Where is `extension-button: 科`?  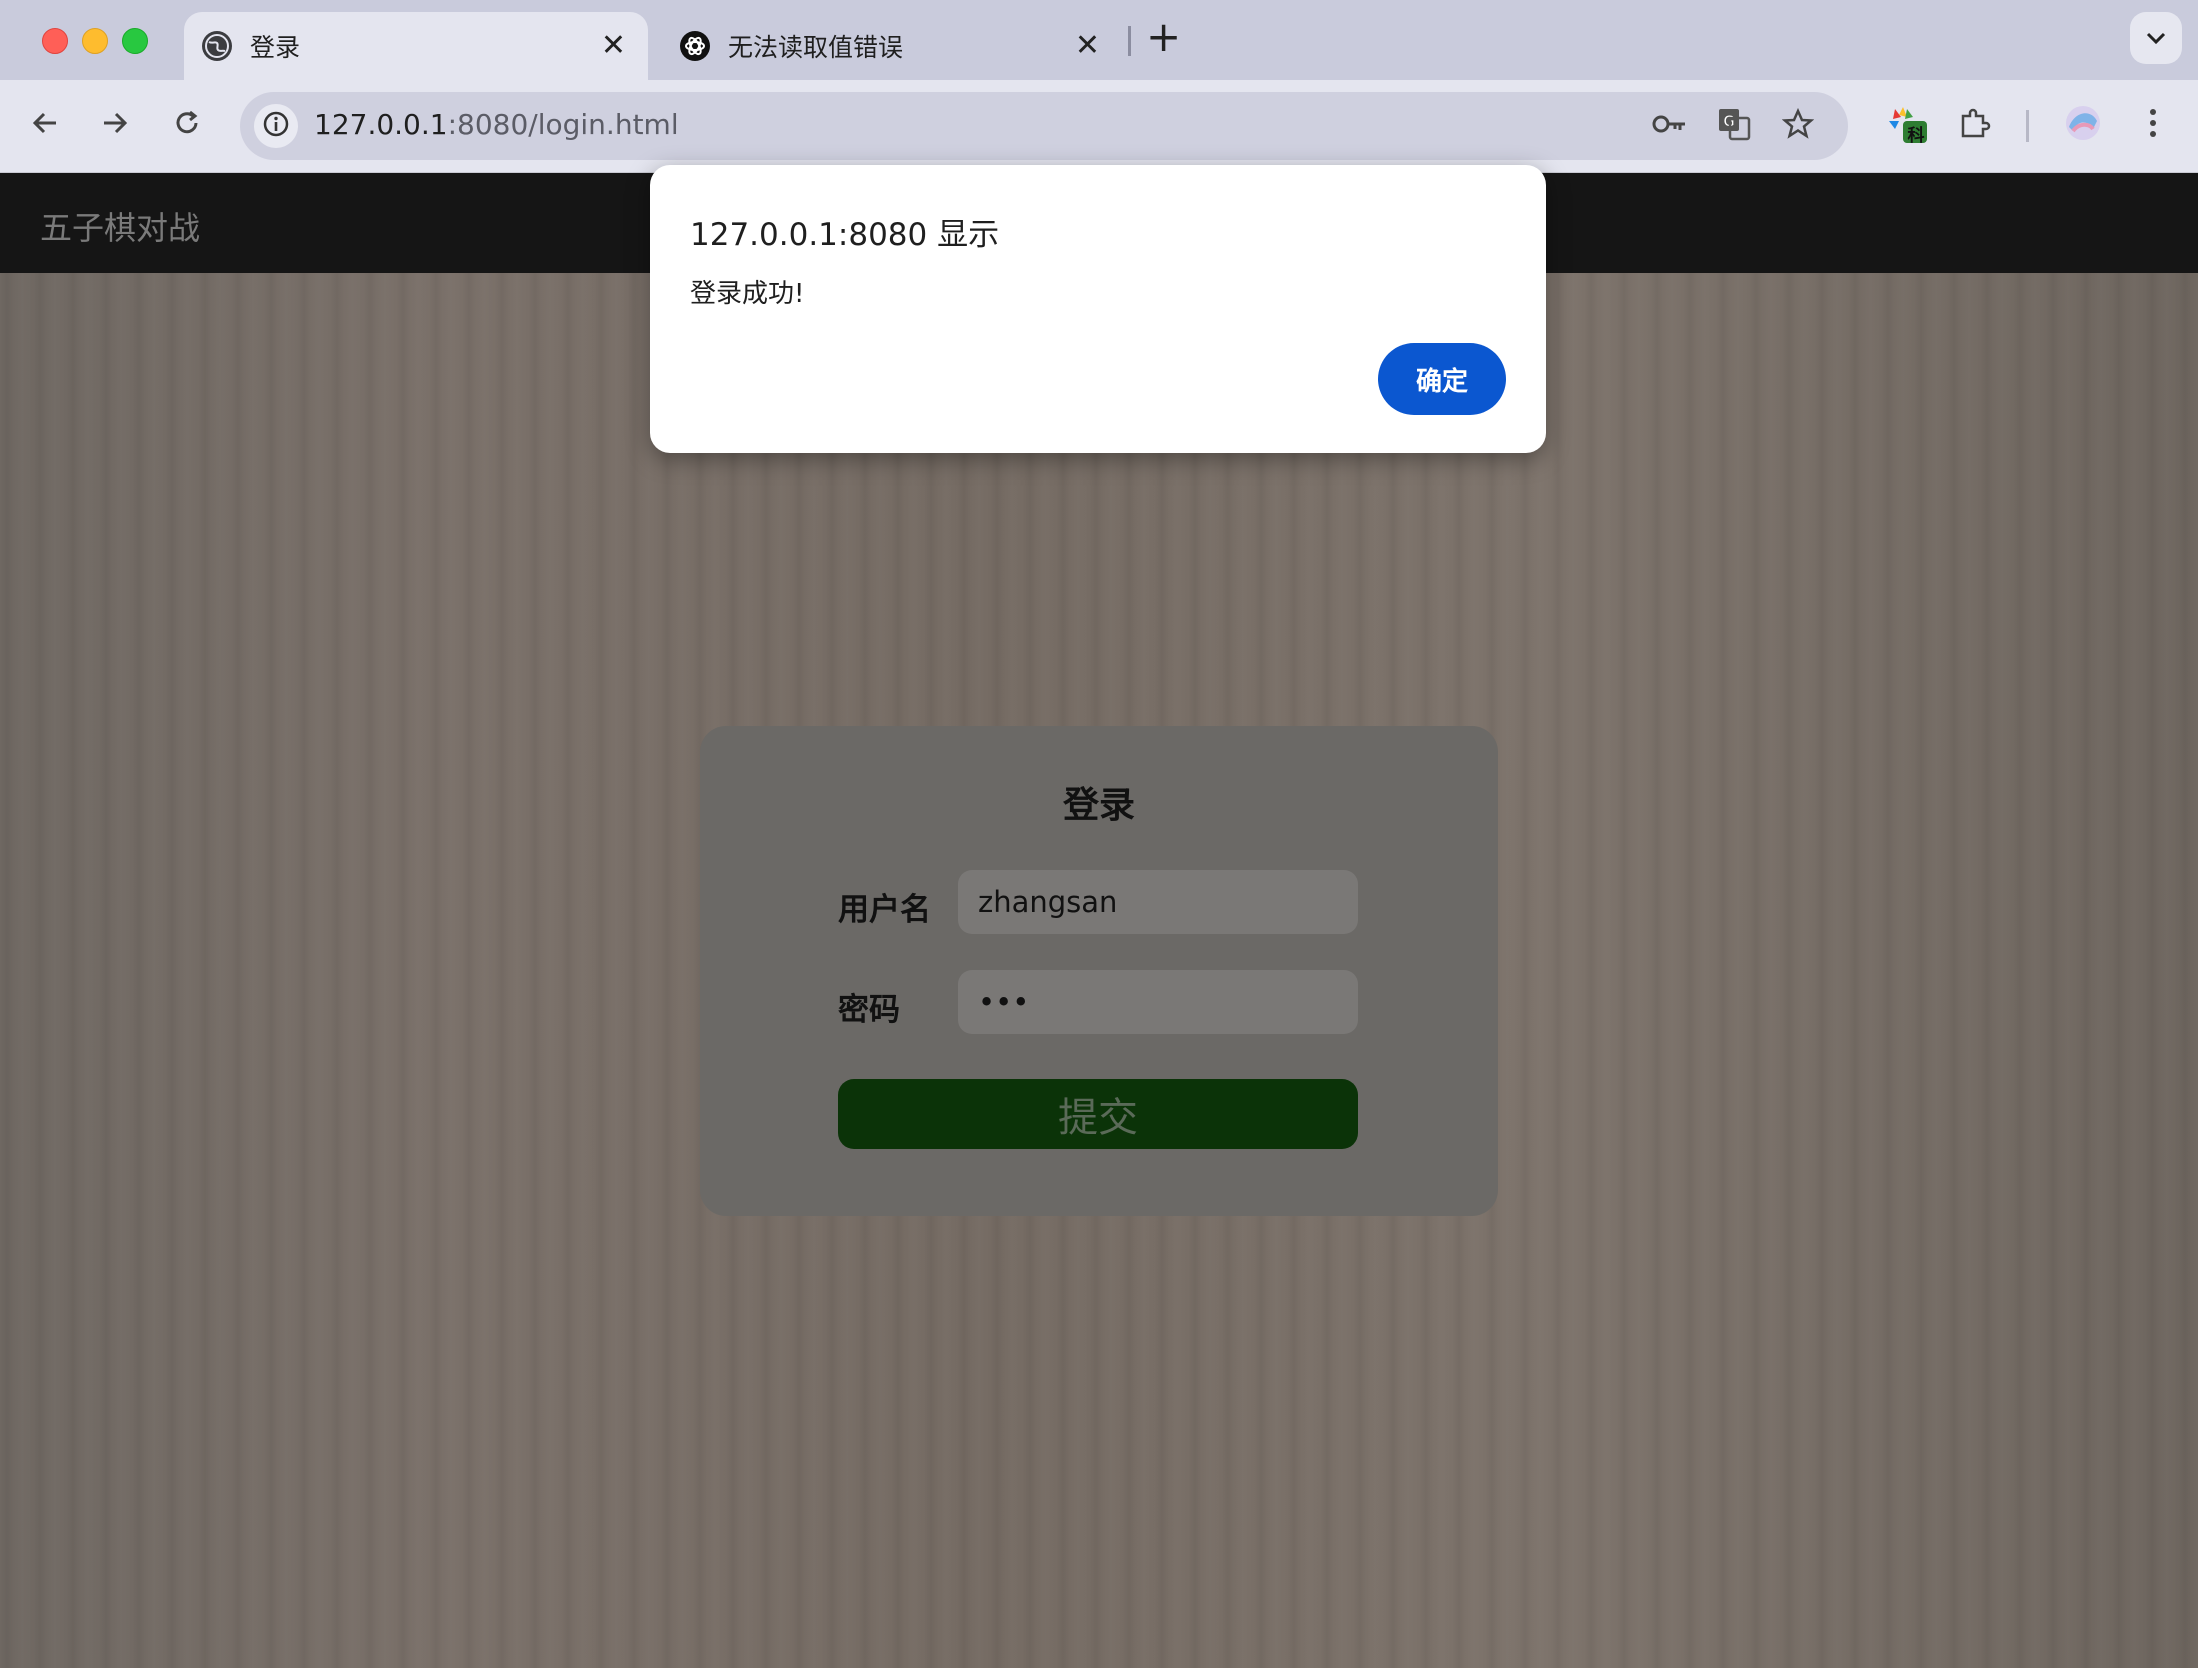 extension-button: 科 is located at coordinates (1907, 125).